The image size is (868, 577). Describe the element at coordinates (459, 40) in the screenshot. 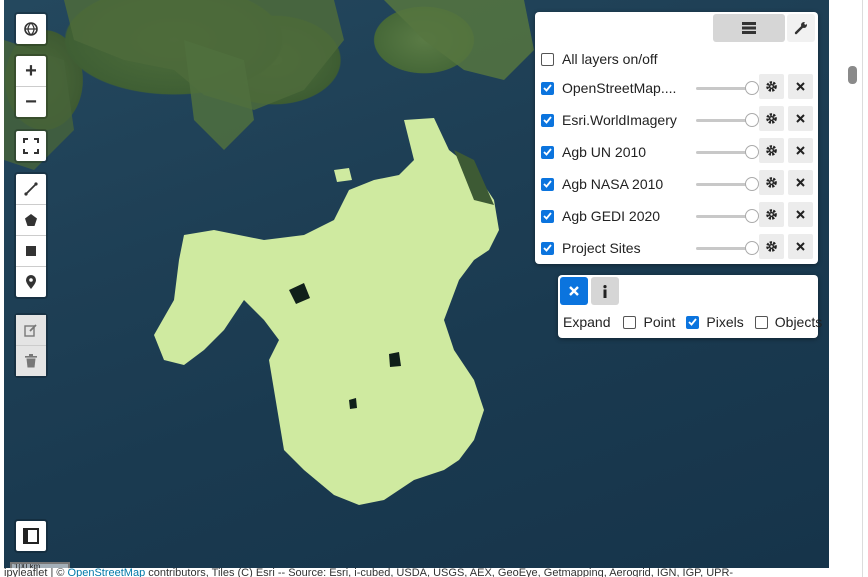

I see `land-northeast` at that location.